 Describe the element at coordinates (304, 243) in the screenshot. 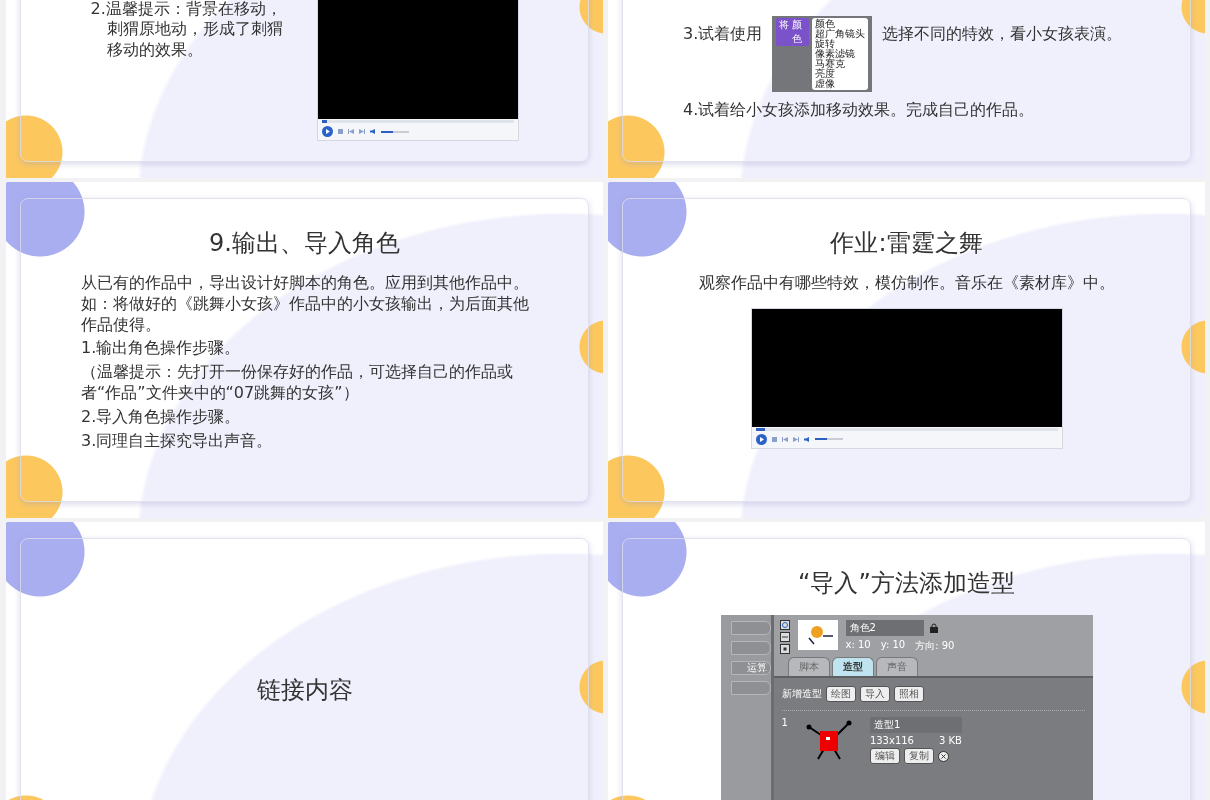

I see `slide-title: 9.输出、导入角色` at that location.